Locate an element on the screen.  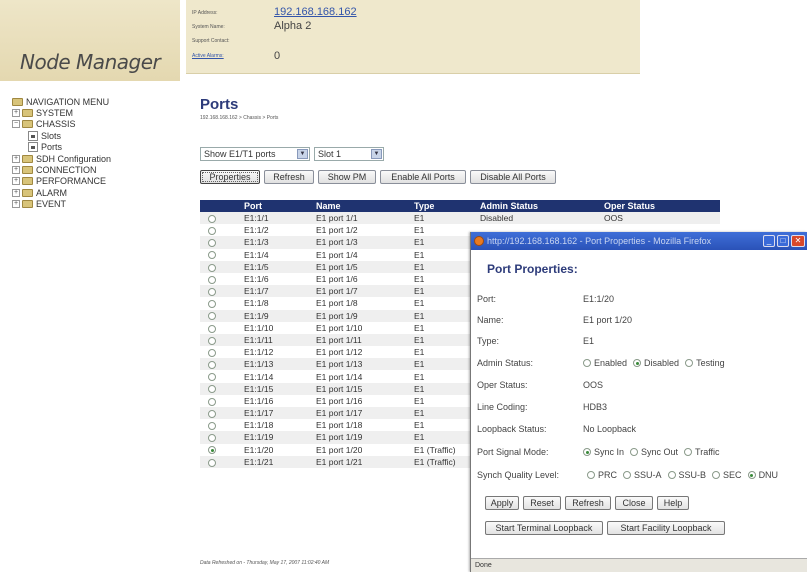
disable-all-ports-button: Disable All Ports is located at coordinates (513, 177).